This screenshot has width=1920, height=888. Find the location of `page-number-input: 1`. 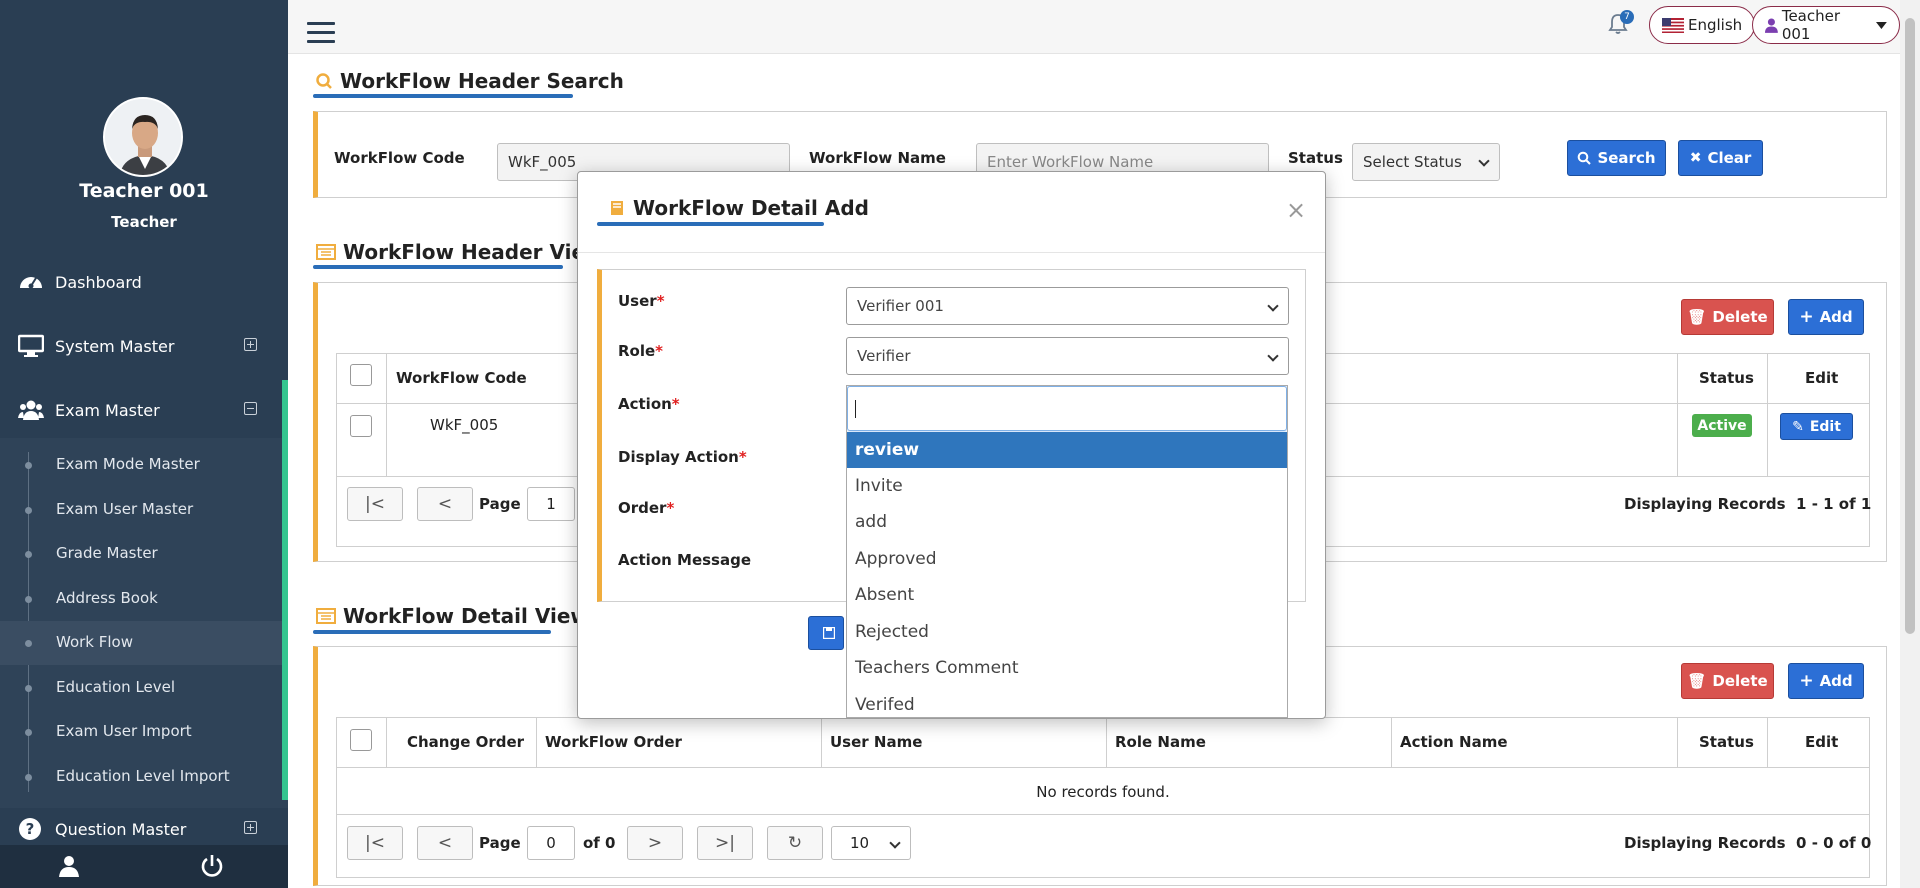

page-number-input: 1 is located at coordinates (551, 504).